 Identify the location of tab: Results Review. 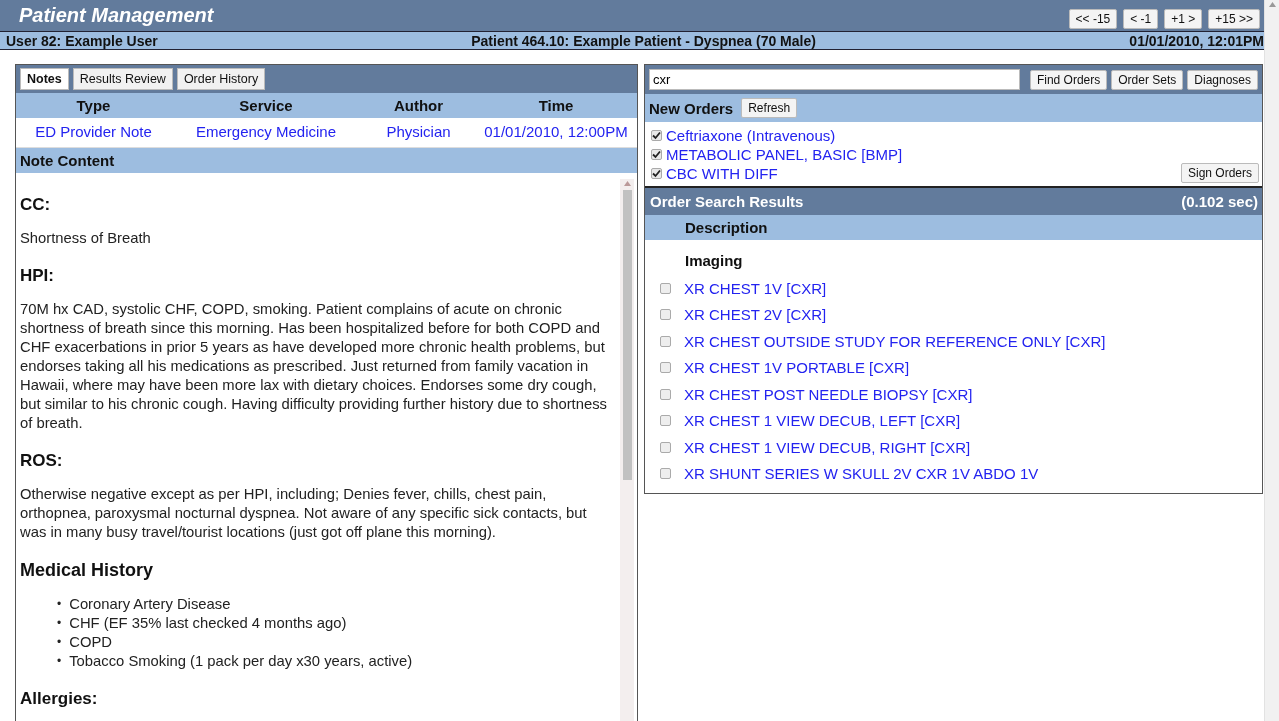
(122, 79).